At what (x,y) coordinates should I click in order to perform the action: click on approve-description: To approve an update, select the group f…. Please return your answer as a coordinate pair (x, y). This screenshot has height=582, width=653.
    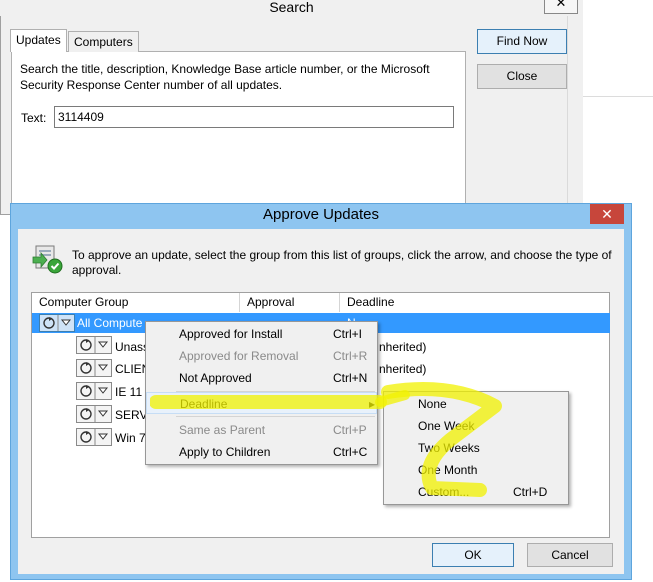
    Looking at the image, I should click on (342, 262).